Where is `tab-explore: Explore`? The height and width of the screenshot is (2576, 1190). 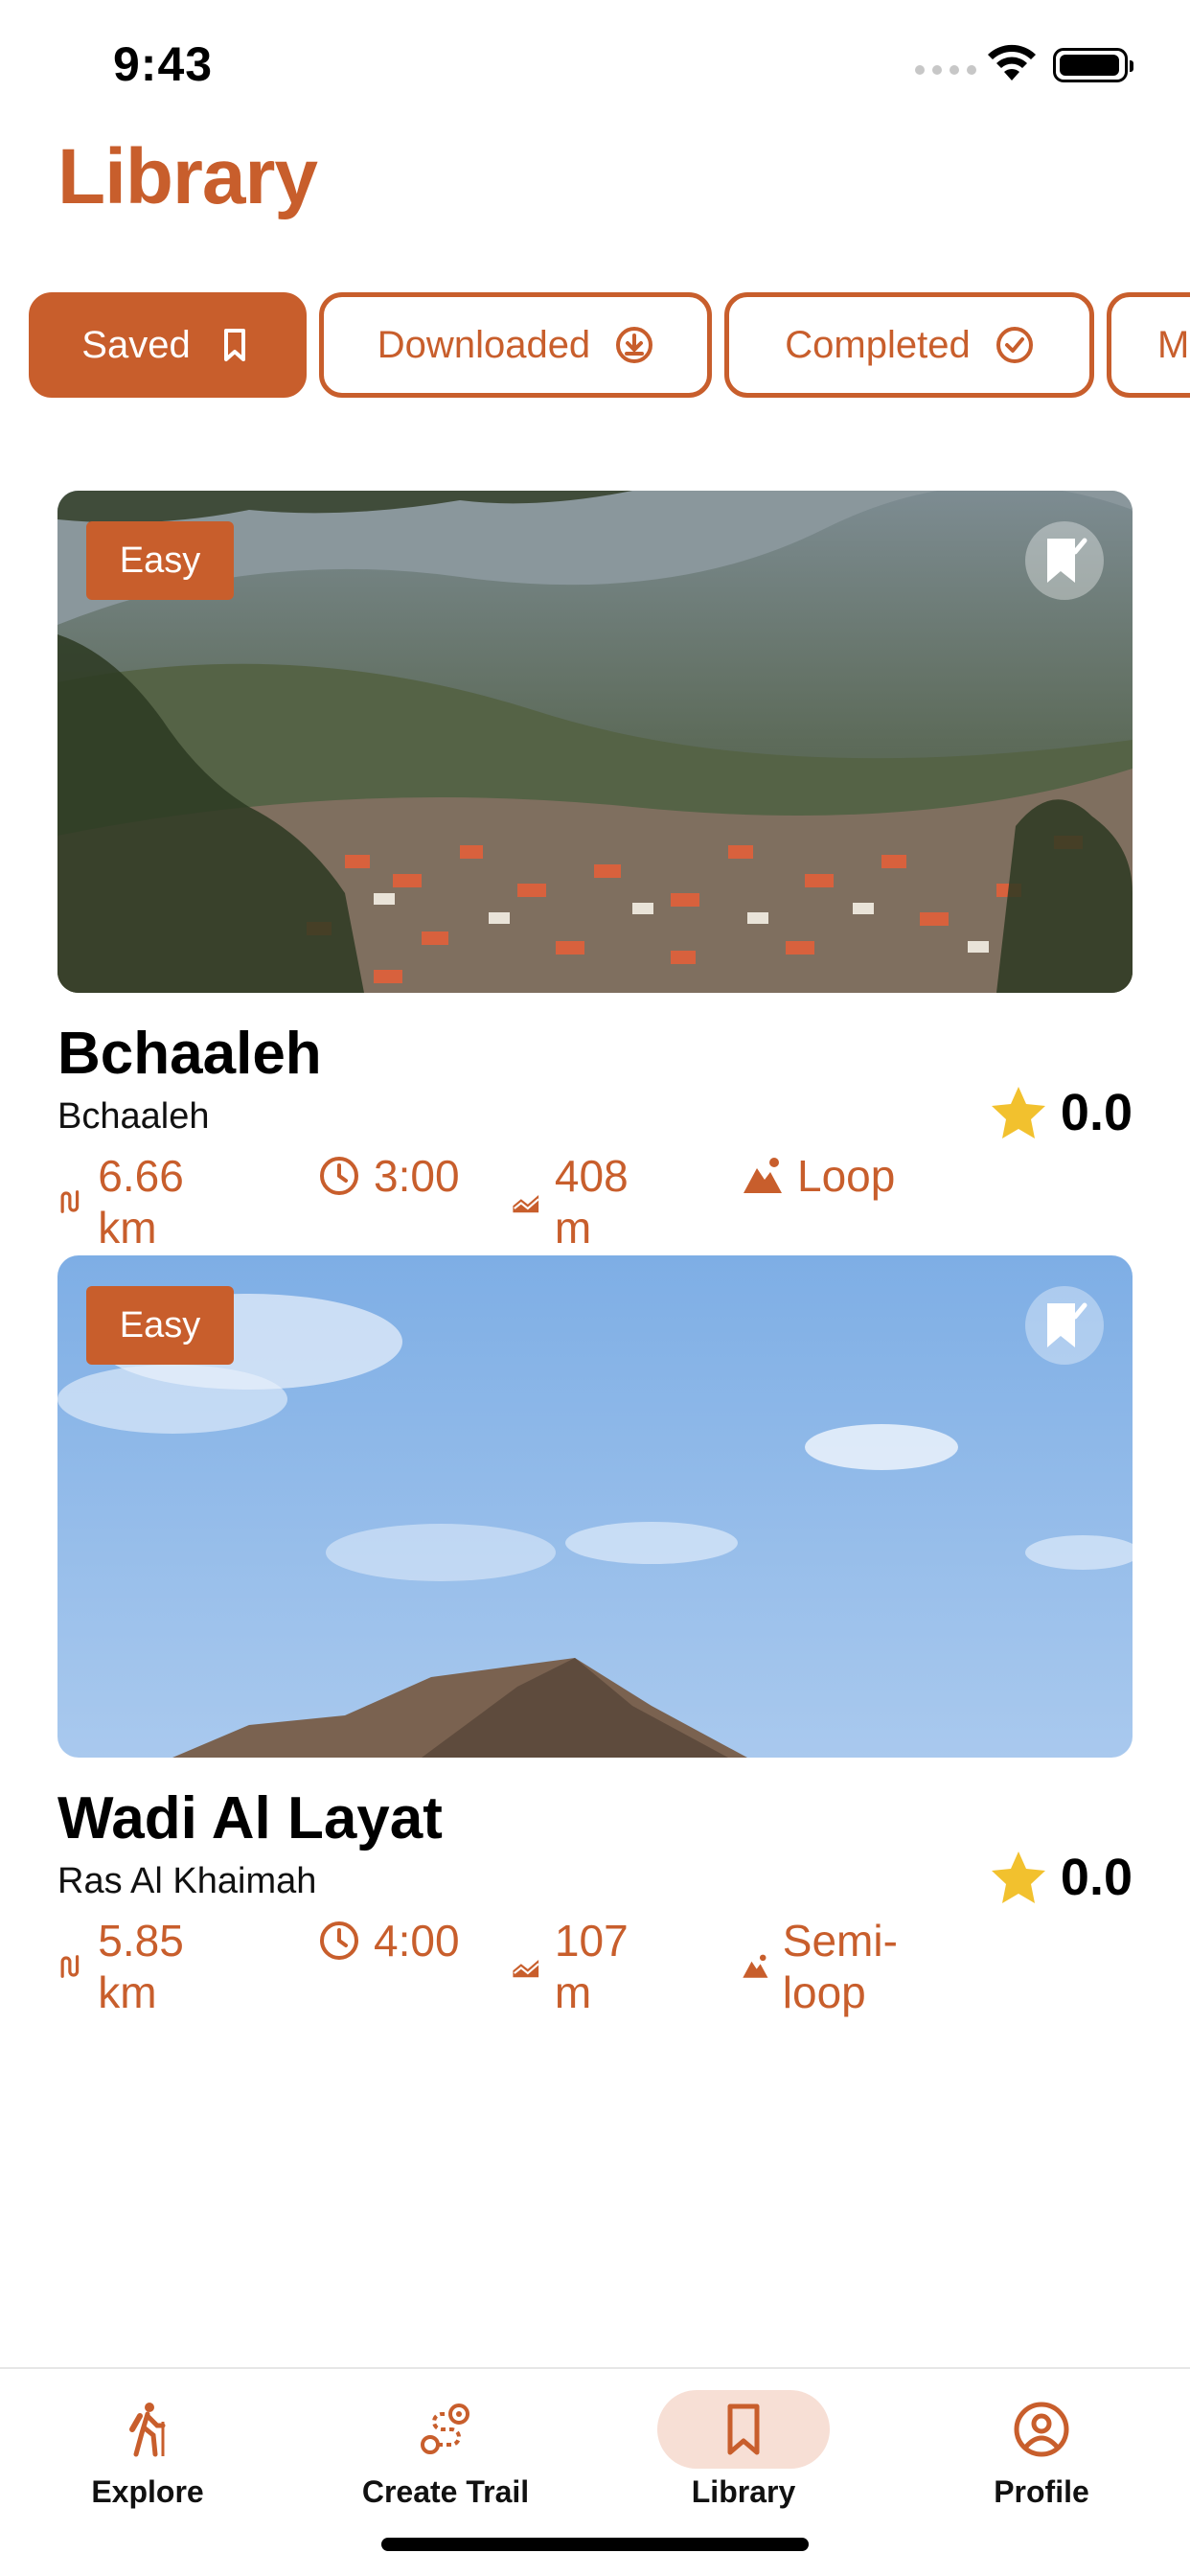 tab-explore: Explore is located at coordinates (148, 2462).